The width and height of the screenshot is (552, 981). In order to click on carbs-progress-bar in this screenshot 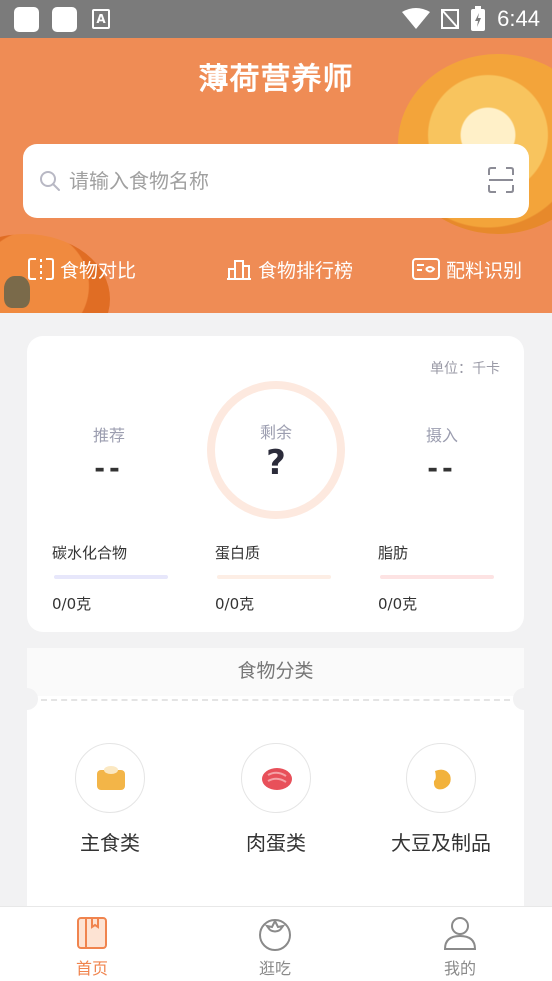, I will do `click(111, 577)`.